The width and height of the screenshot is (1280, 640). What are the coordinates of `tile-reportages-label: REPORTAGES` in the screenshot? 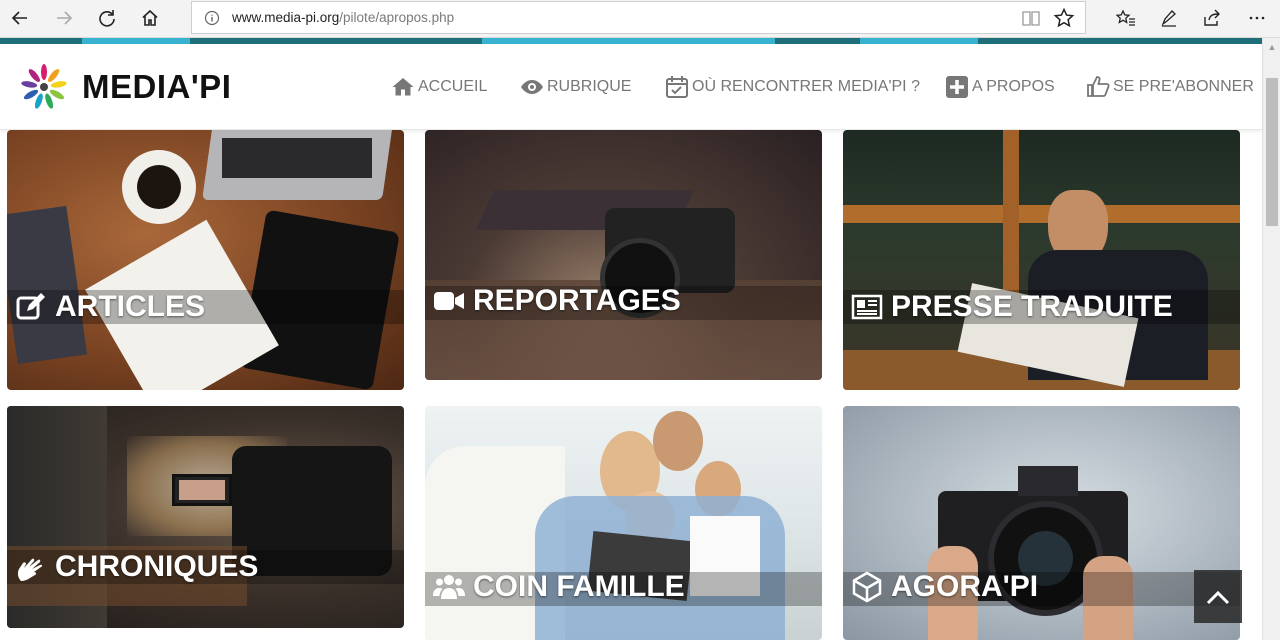 It's located at (557, 301).